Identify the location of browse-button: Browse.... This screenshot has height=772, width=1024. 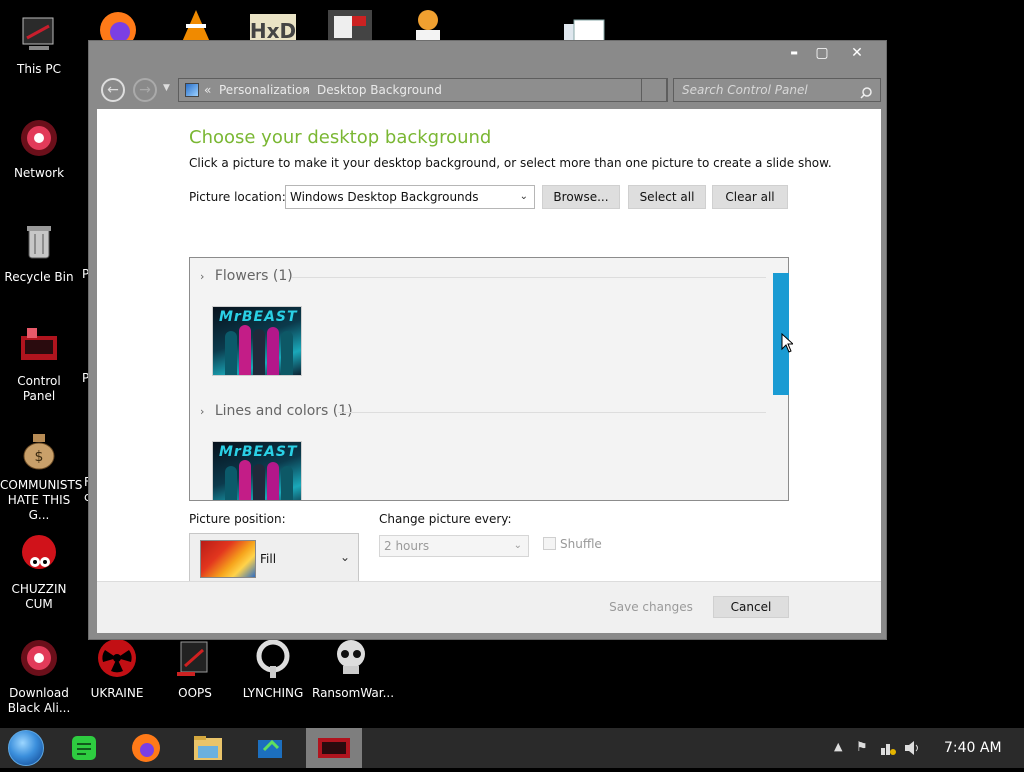
(581, 197).